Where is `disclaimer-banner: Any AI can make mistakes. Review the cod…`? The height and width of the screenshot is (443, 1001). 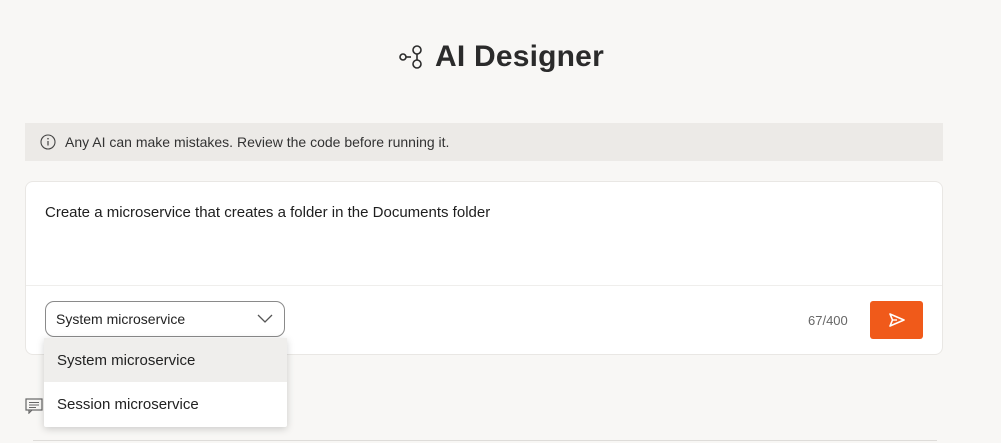 disclaimer-banner: Any AI can make mistakes. Review the cod… is located at coordinates (484, 142).